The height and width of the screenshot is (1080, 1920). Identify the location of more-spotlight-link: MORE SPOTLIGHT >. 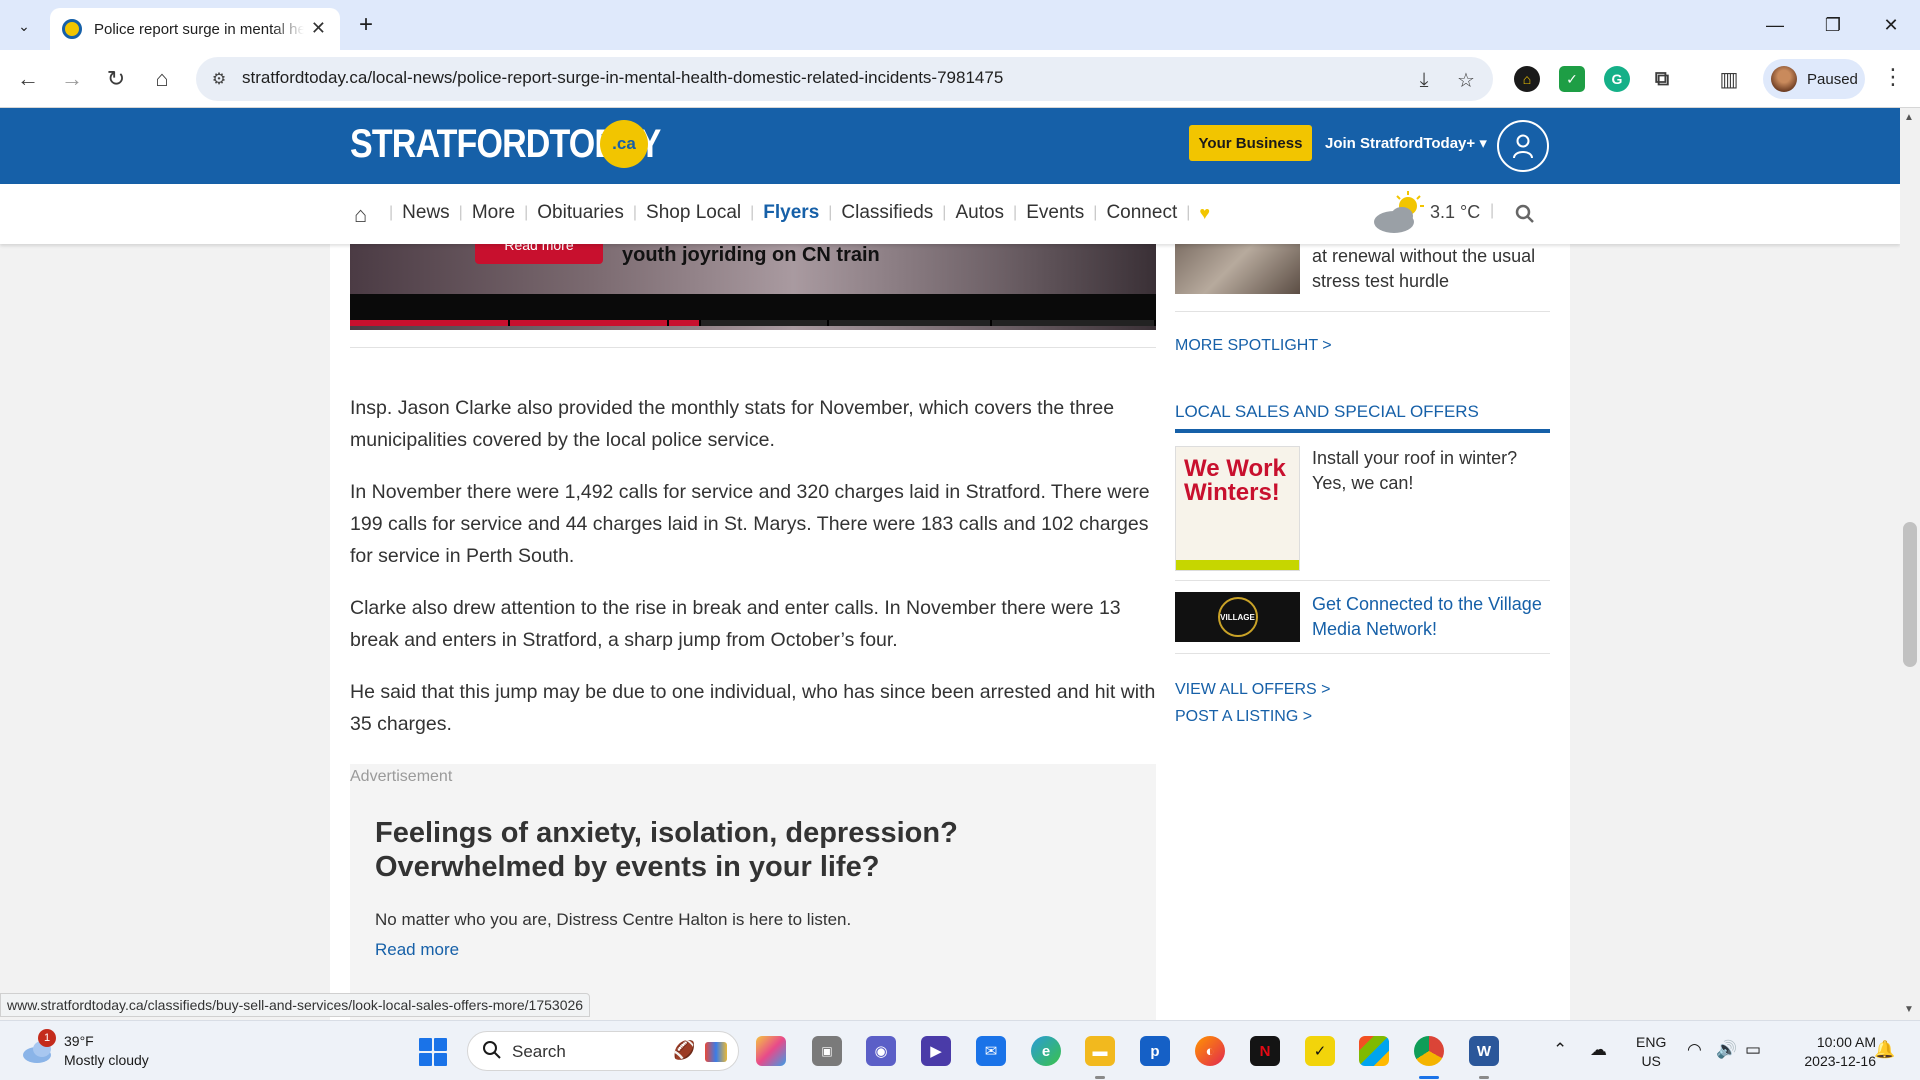
(1253, 346).